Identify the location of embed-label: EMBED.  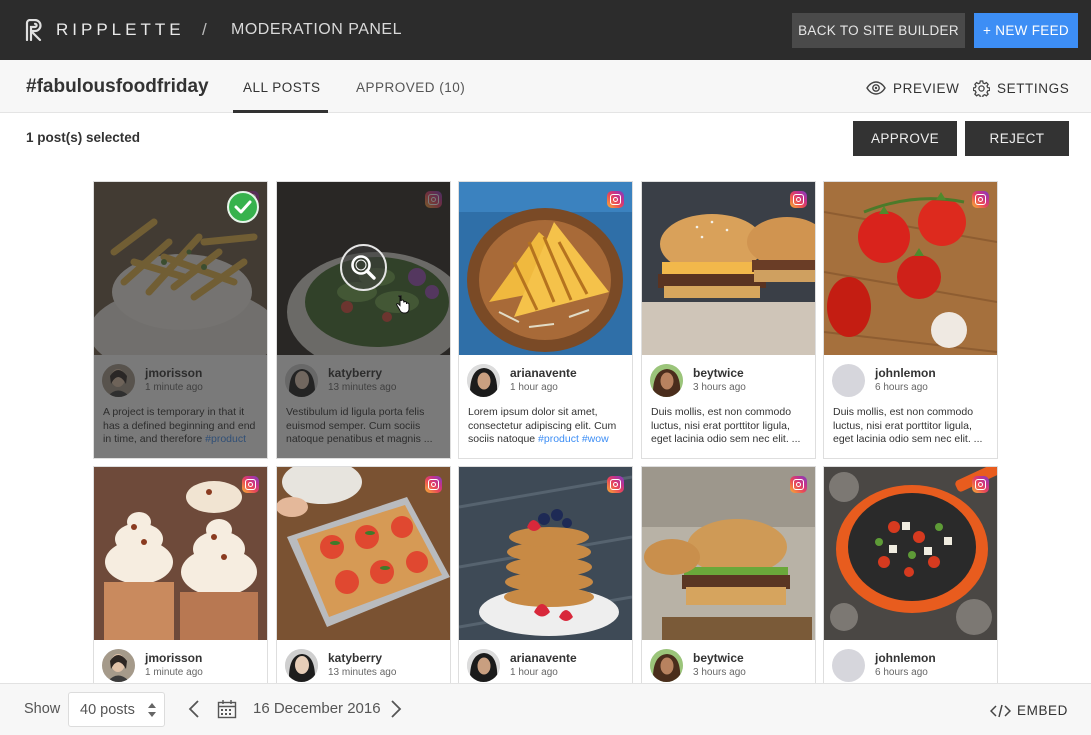
(1043, 710).